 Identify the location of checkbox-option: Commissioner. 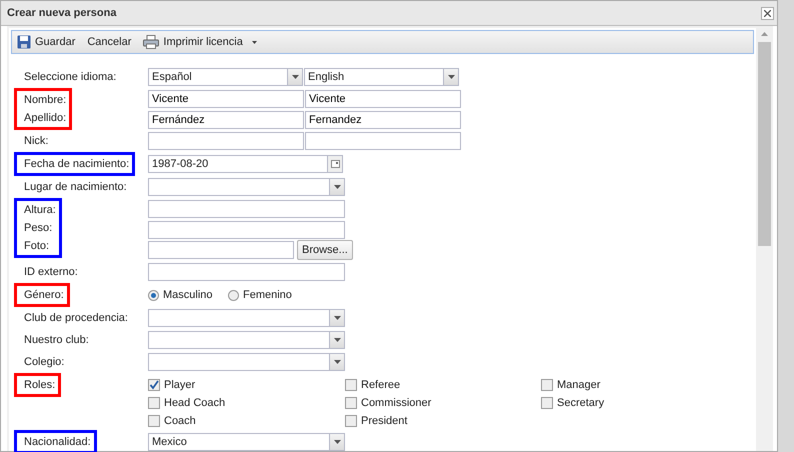
(443, 403).